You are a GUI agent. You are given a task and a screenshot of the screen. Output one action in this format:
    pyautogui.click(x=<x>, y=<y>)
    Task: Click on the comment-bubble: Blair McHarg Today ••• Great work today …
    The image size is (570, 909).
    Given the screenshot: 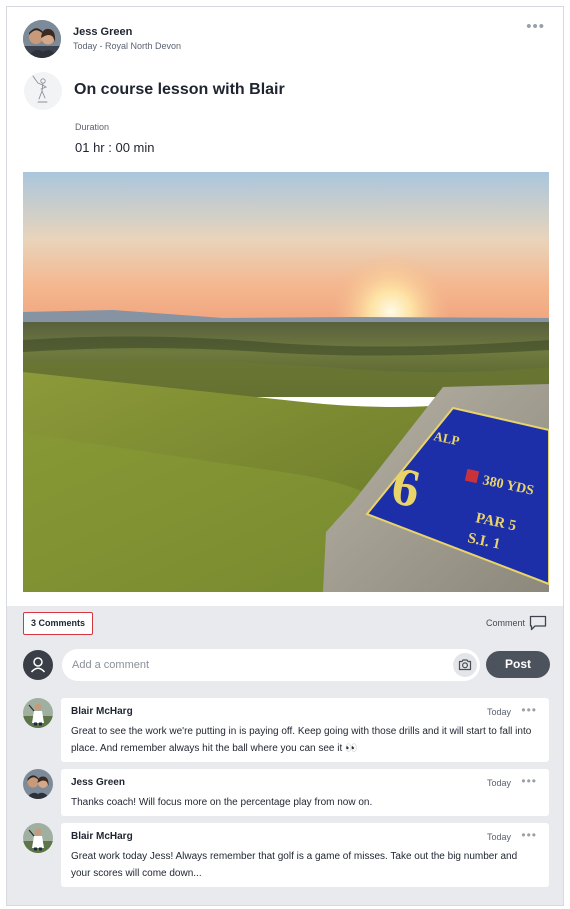 What is the action you would take?
    pyautogui.click(x=305, y=855)
    